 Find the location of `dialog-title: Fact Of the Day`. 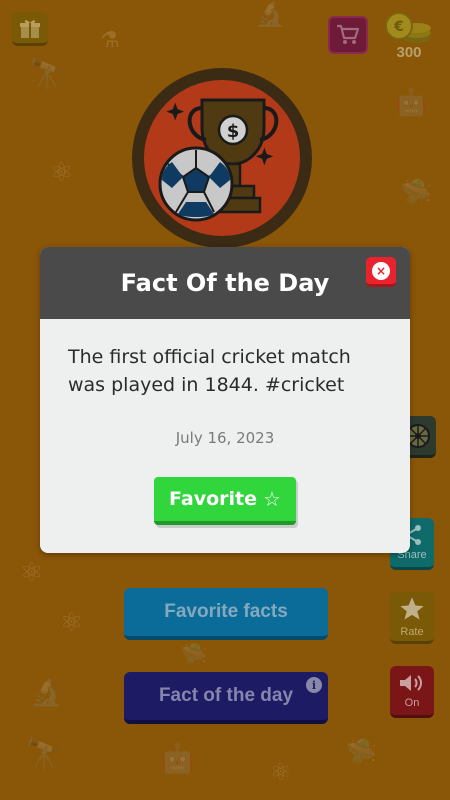

dialog-title: Fact Of the Day is located at coordinates (225, 283).